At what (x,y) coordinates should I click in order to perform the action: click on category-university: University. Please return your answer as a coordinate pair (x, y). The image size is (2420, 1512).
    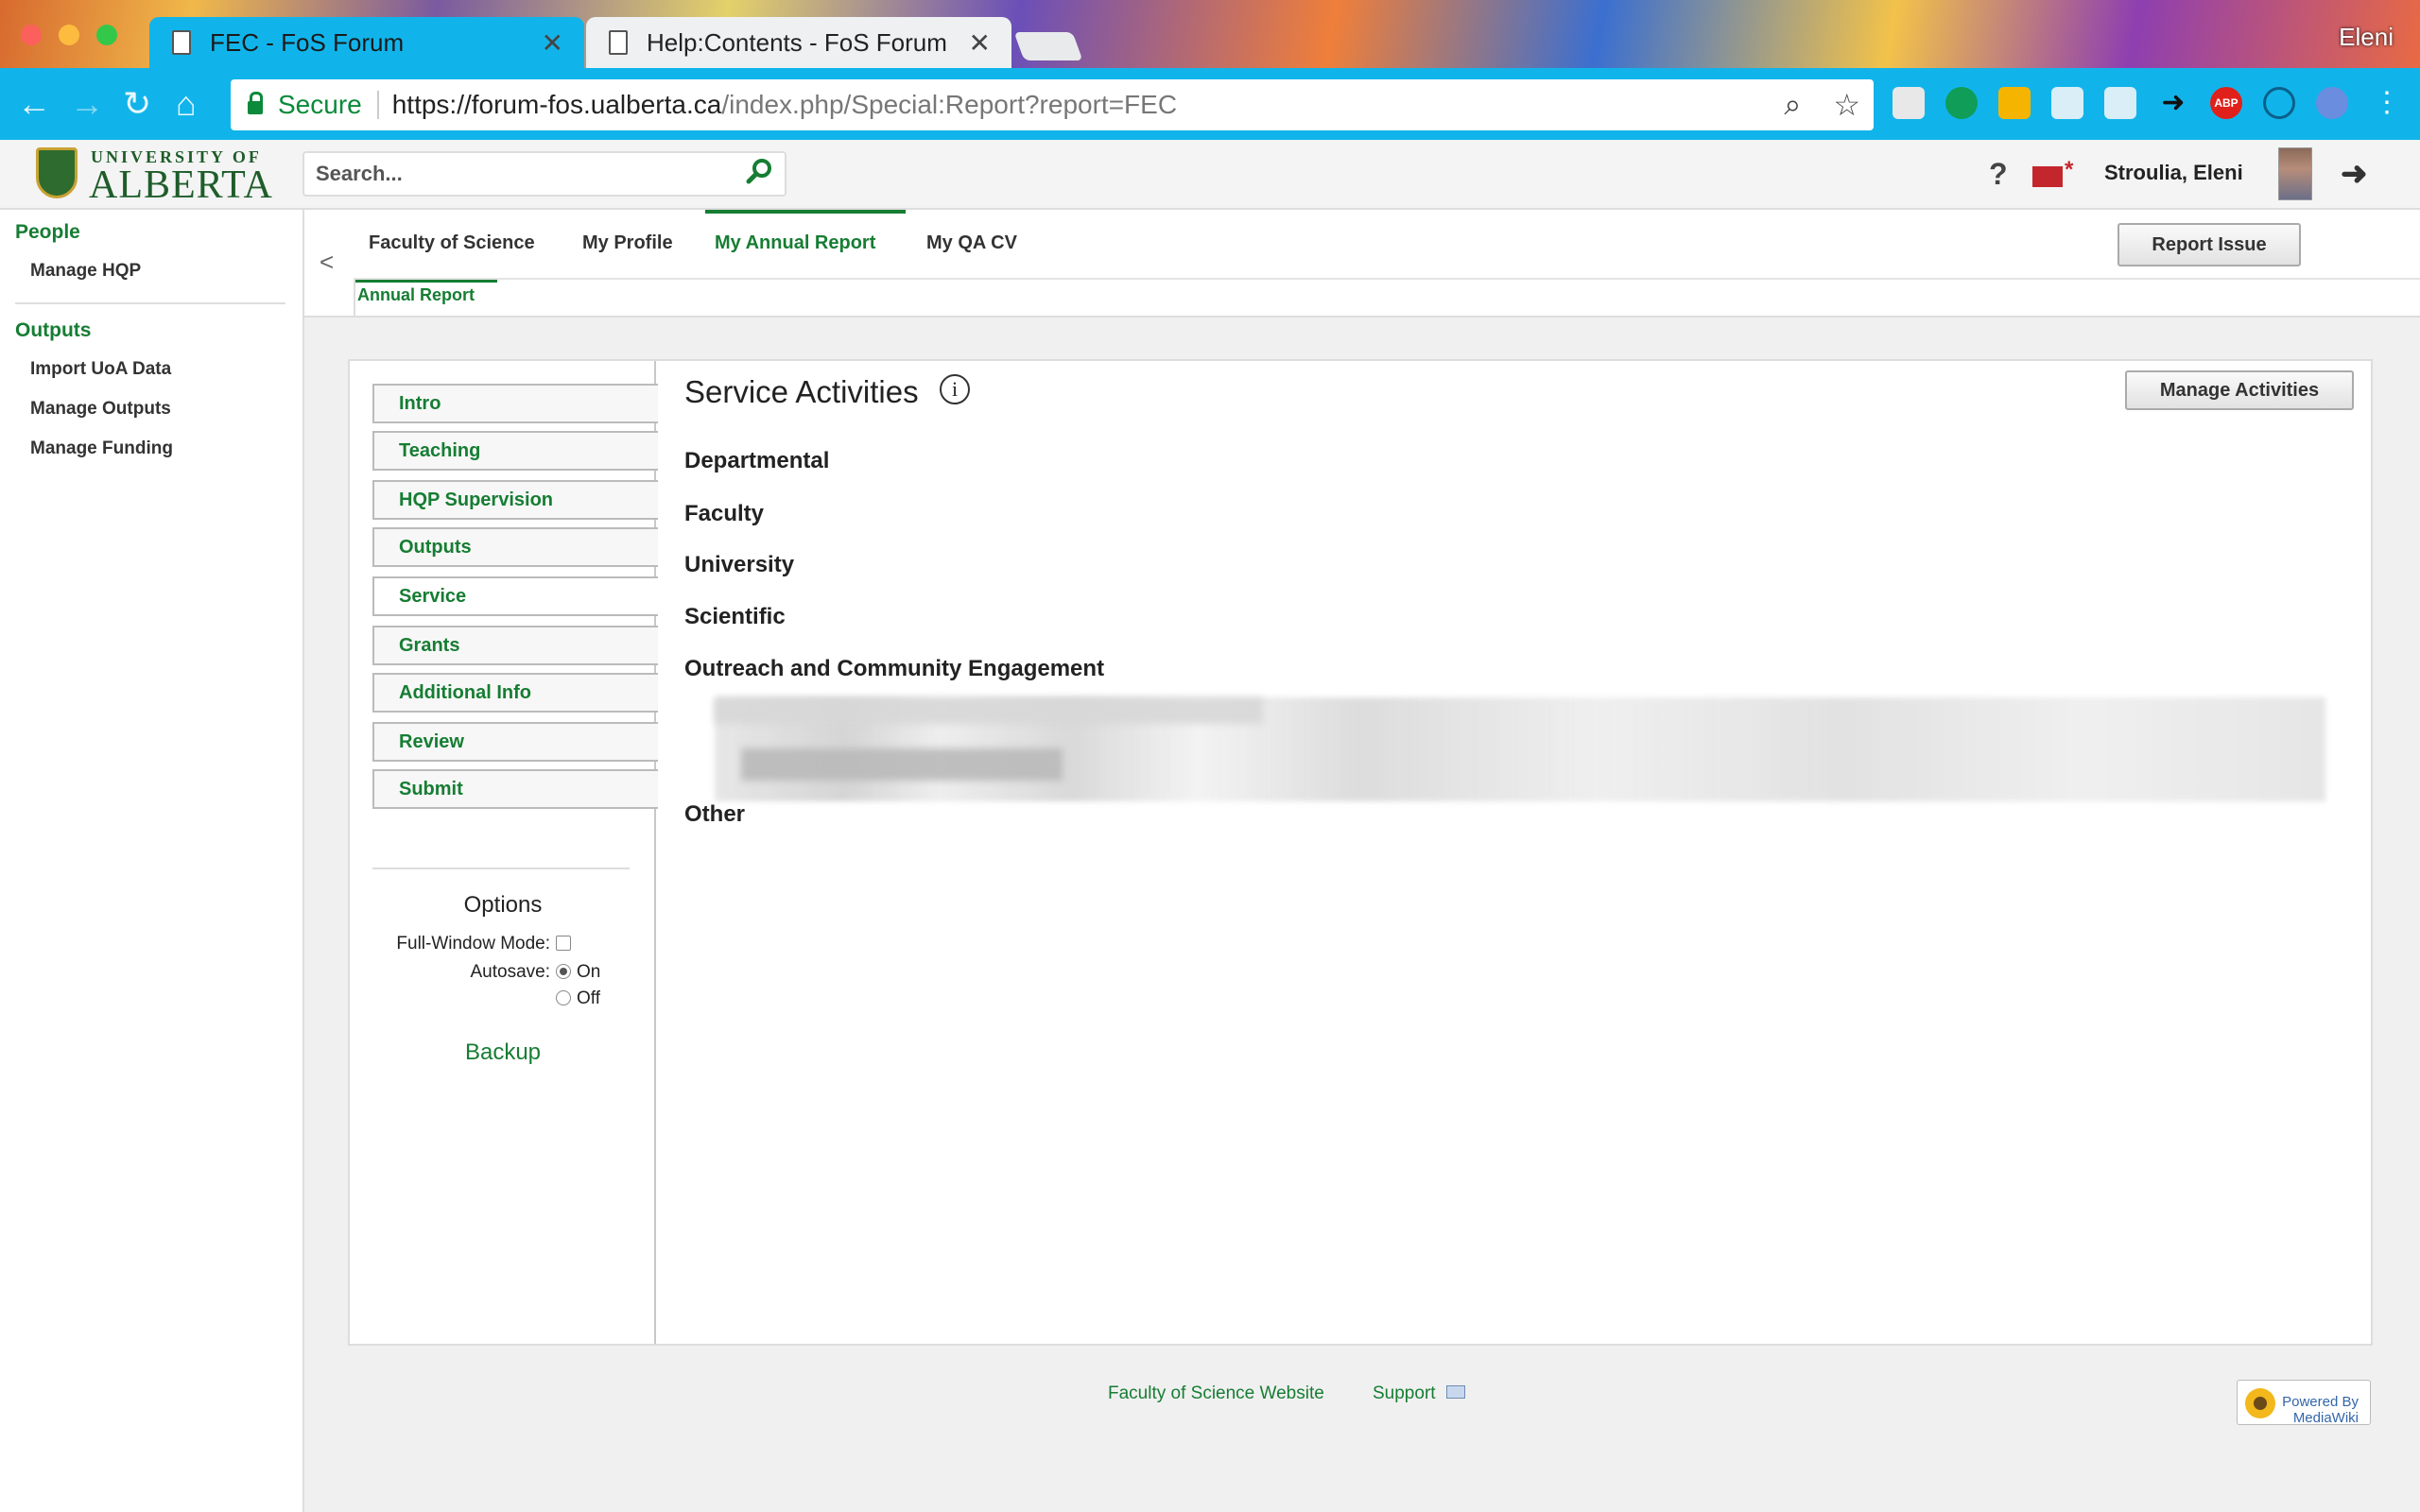
    Looking at the image, I should click on (739, 564).